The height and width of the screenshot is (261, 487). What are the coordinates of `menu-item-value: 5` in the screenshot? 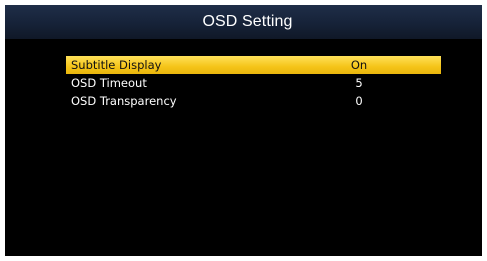 It's located at (359, 83).